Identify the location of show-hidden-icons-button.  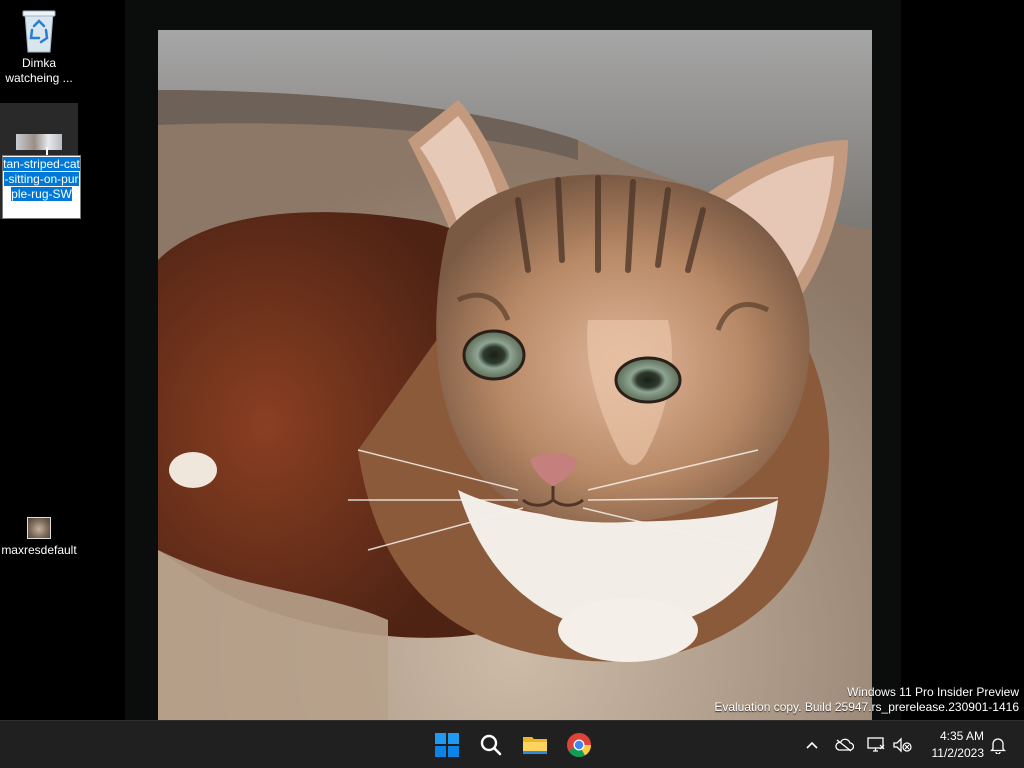
(812, 745).